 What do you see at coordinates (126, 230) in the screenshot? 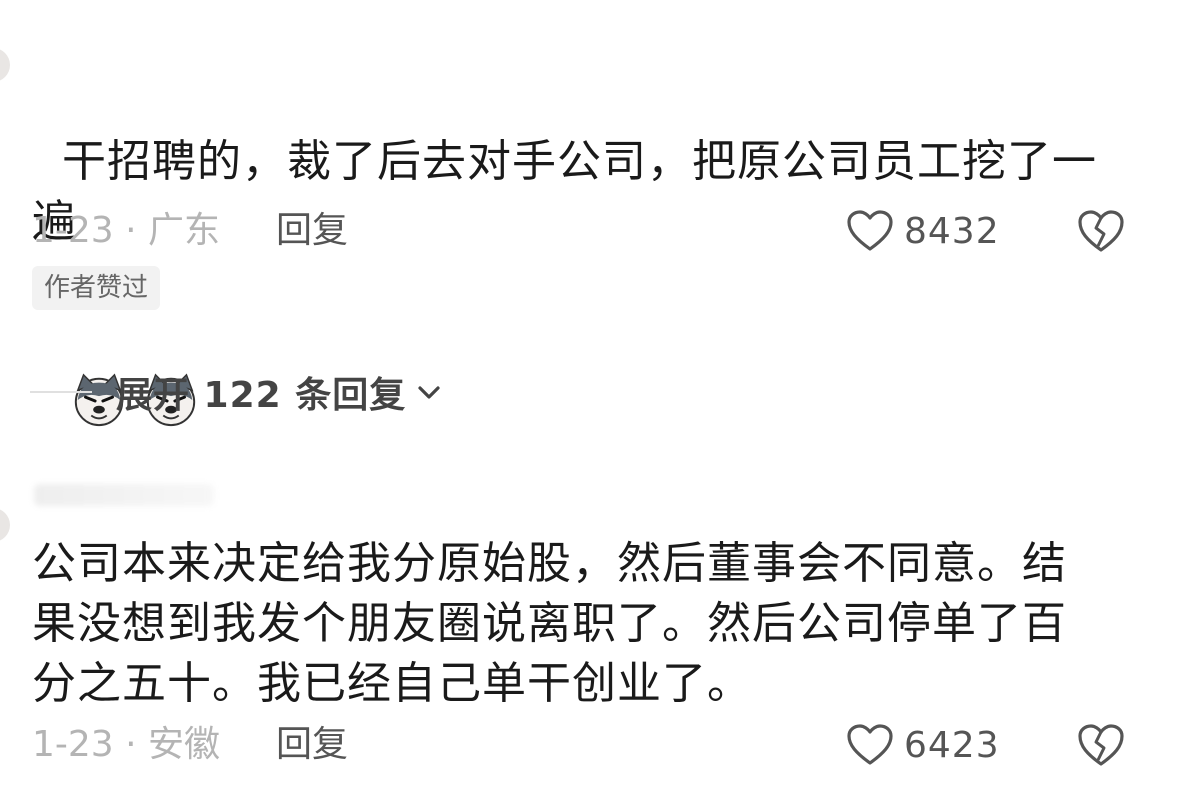
I see `comment-meta: 1-23 · 广东` at bounding box center [126, 230].